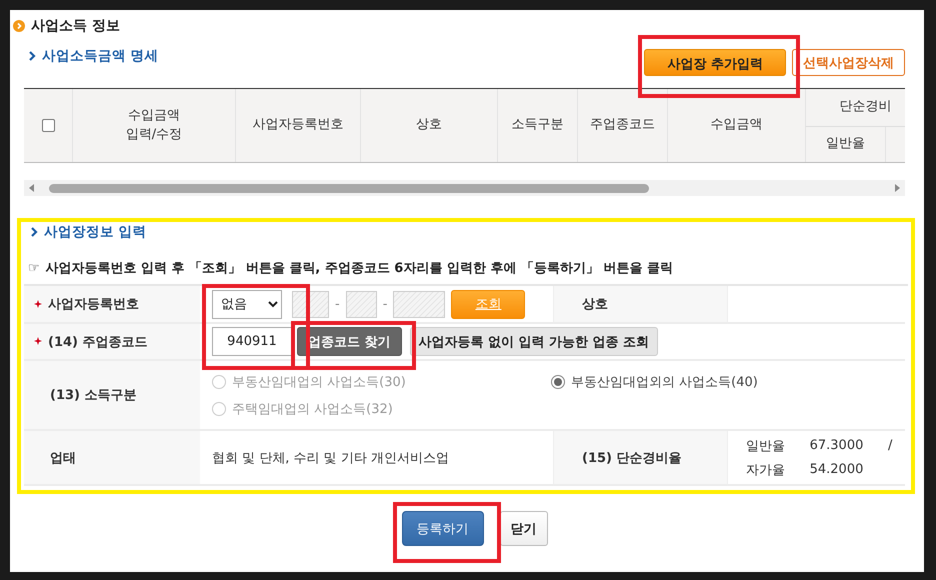 The width and height of the screenshot is (936, 580). Describe the element at coordinates (766, 470) in the screenshot. I see `rate-label: 자가율` at that location.